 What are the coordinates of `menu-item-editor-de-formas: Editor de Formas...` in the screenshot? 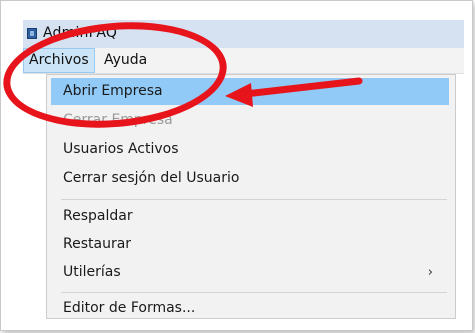 It's located at (250, 306).